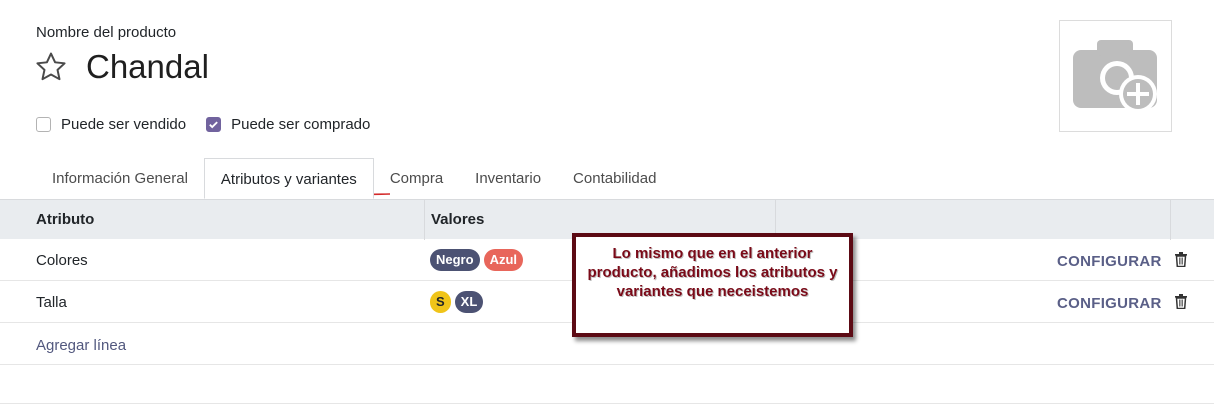 This screenshot has height=405, width=1214. Describe the element at coordinates (147, 67) in the screenshot. I see `product-name: Chandal` at that location.